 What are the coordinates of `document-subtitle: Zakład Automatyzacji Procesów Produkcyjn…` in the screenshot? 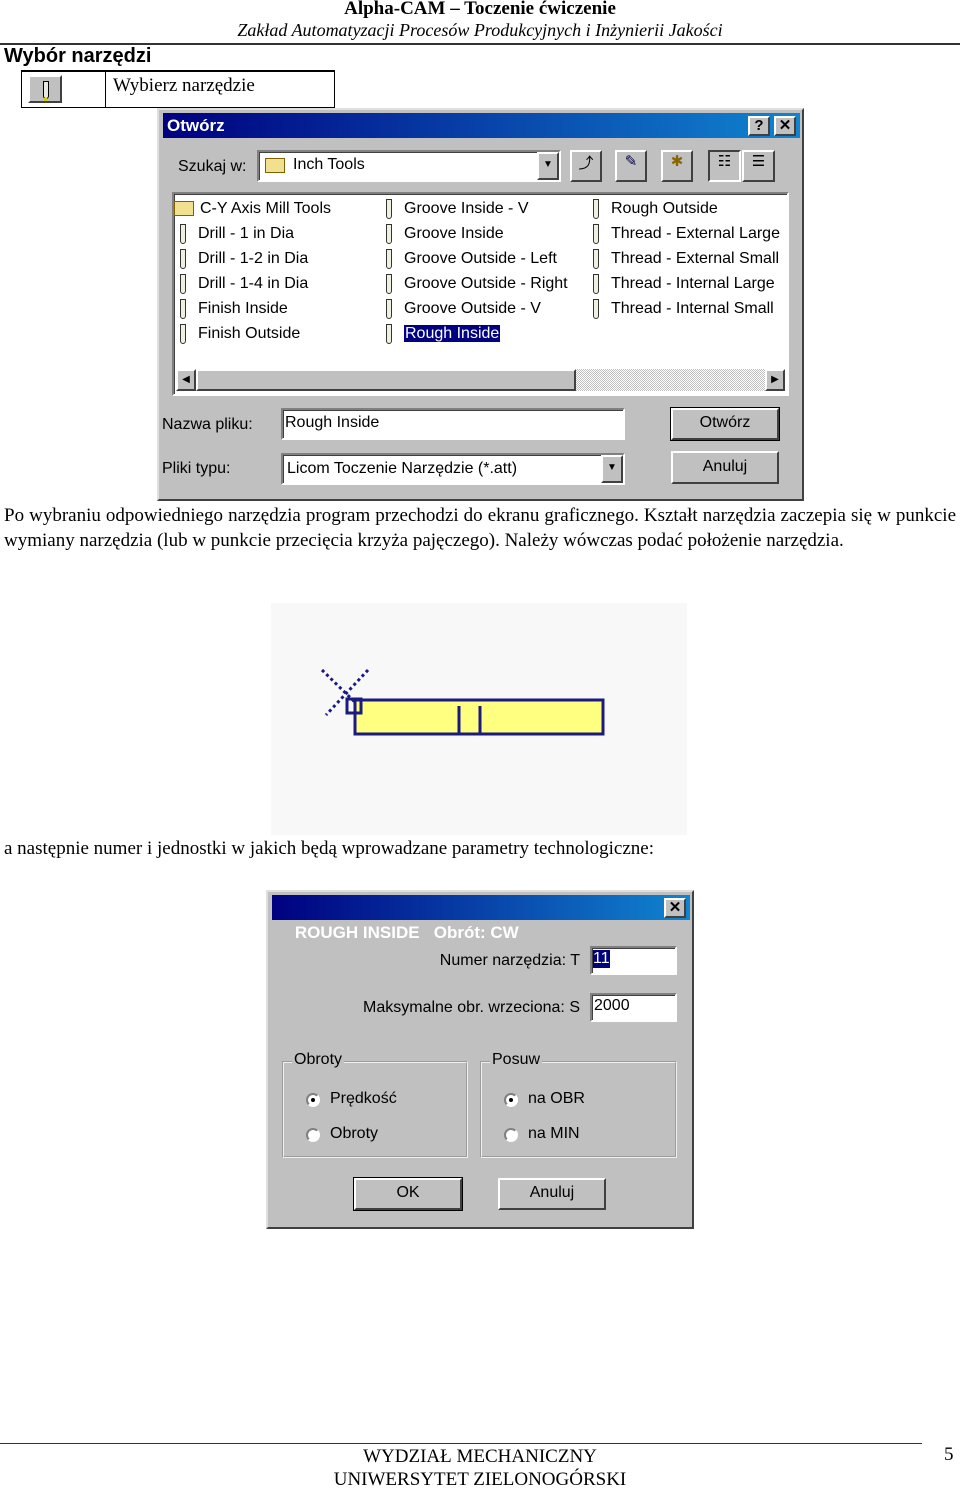 It's located at (480, 30).